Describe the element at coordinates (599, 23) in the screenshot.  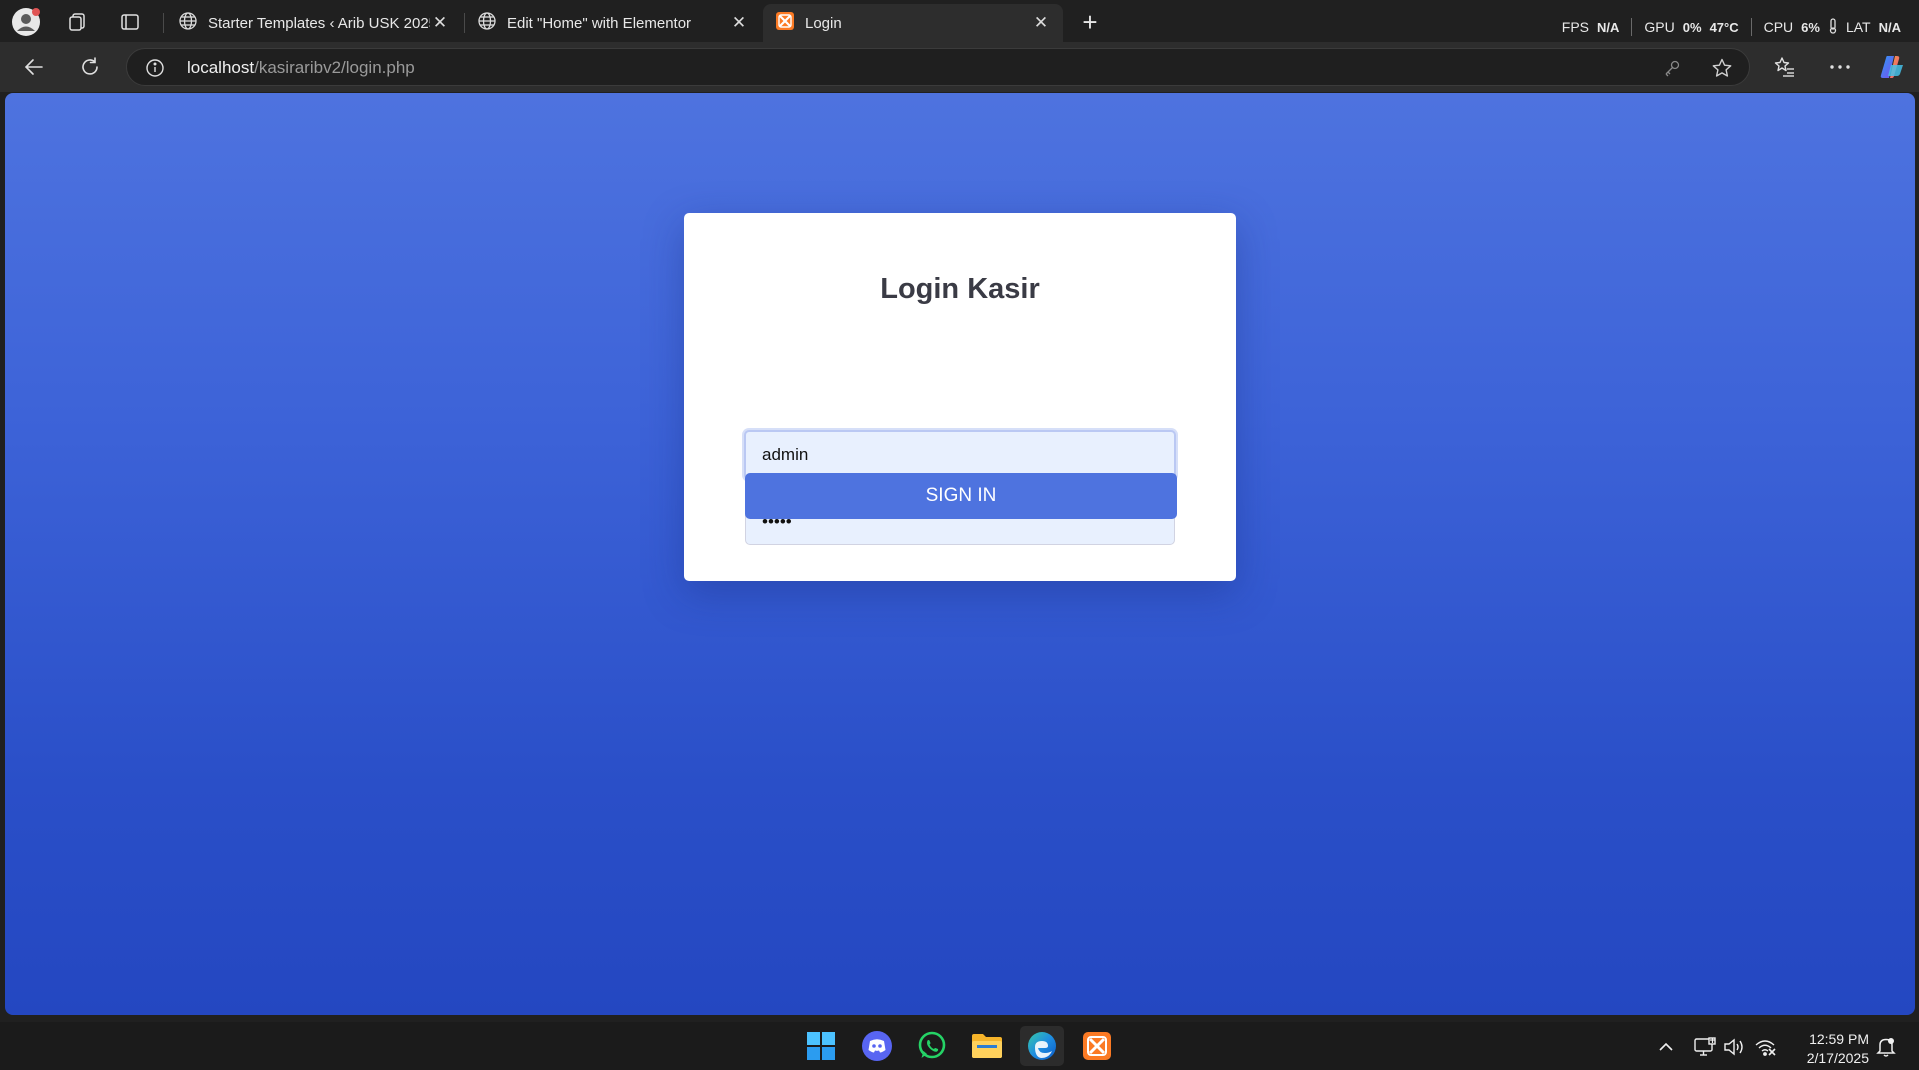
I see `tab-title: Edit "Home" with Elementor` at that location.